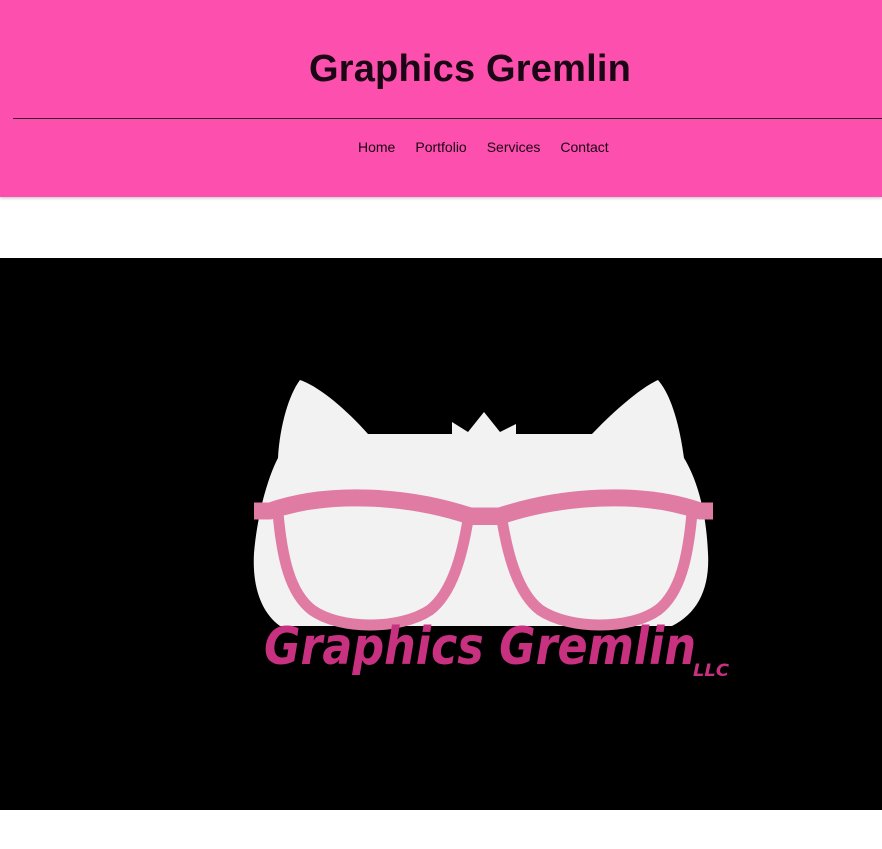 This screenshot has height=849, width=882. What do you see at coordinates (440, 147) in the screenshot?
I see `nav-link-portfolio: Portfolio` at bounding box center [440, 147].